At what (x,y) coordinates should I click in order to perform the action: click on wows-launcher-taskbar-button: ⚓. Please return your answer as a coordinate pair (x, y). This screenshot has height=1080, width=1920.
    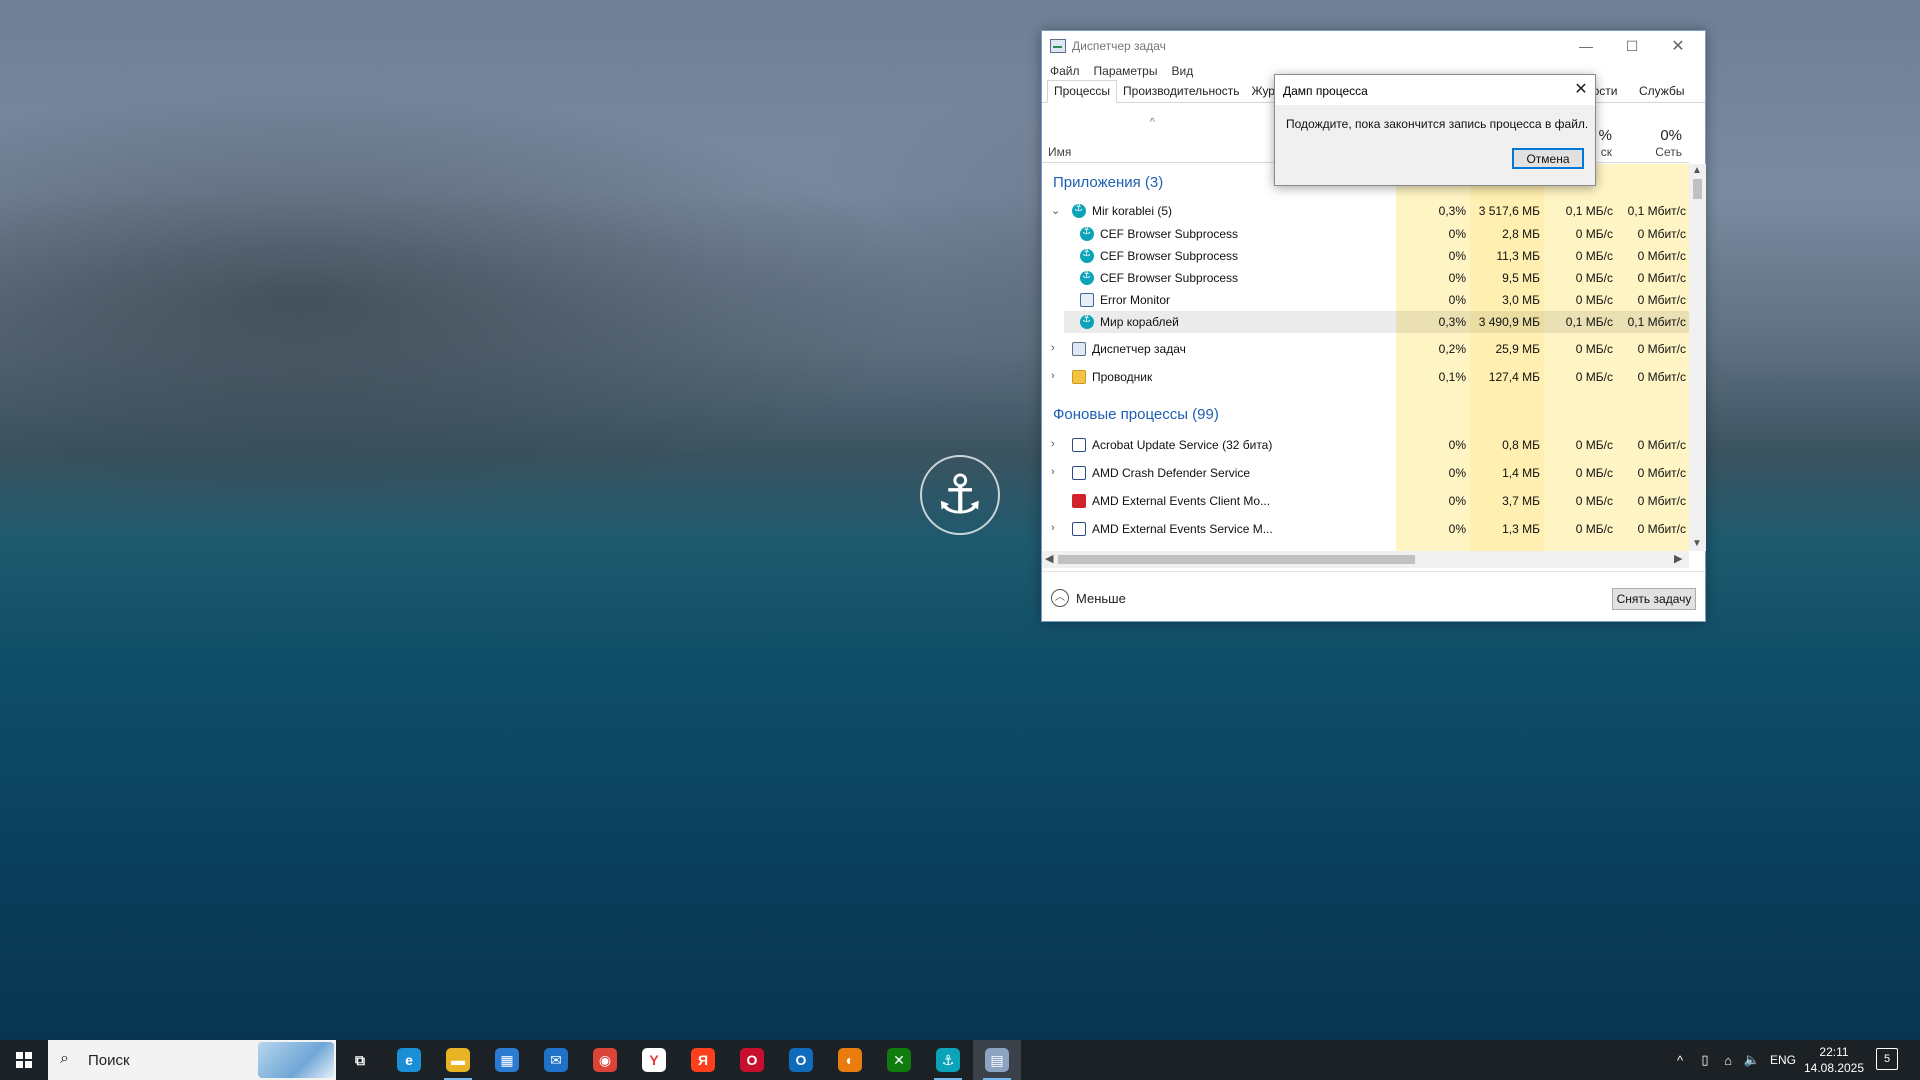
    Looking at the image, I should click on (948, 1060).